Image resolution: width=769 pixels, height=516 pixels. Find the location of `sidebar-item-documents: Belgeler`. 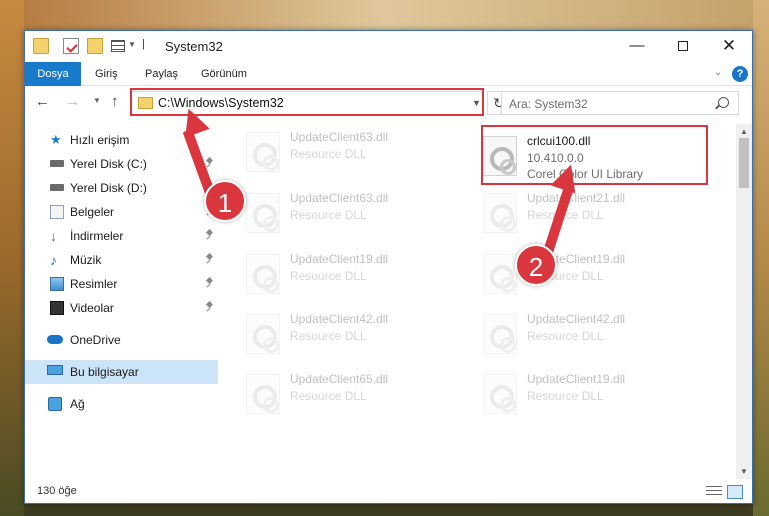

sidebar-item-documents: Belgeler is located at coordinates (121, 212).